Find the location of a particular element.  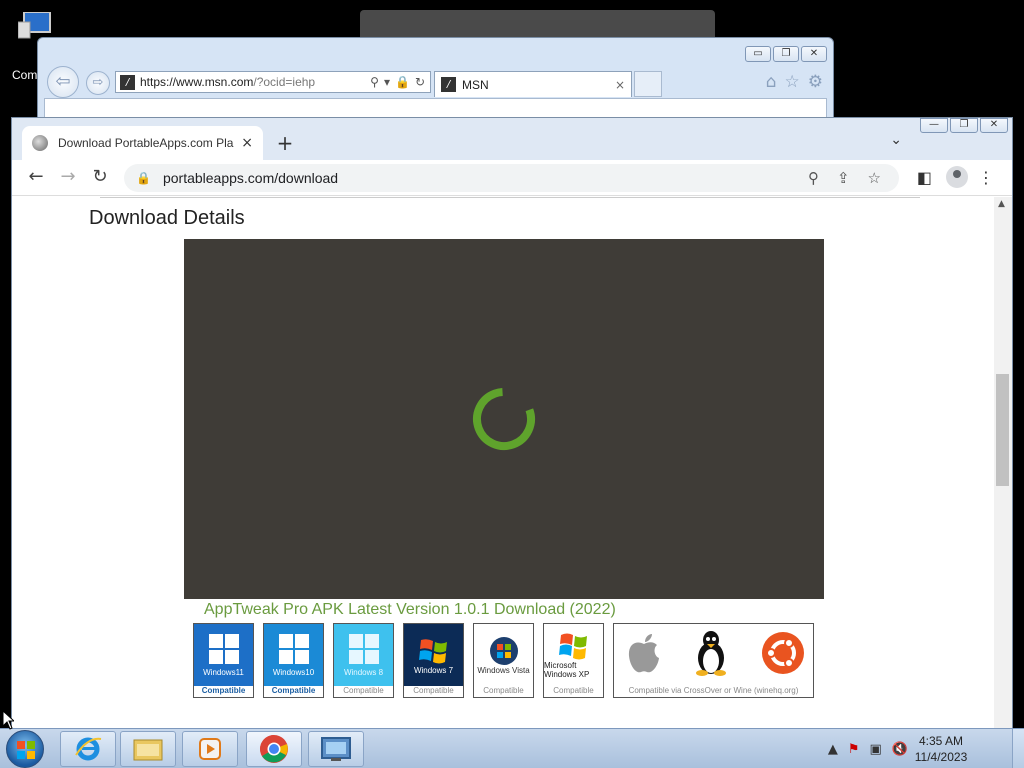

taskbar: ▲ ⚑ ▣ 🔇 4:35 AM 11/4/2023 is located at coordinates (512, 748).